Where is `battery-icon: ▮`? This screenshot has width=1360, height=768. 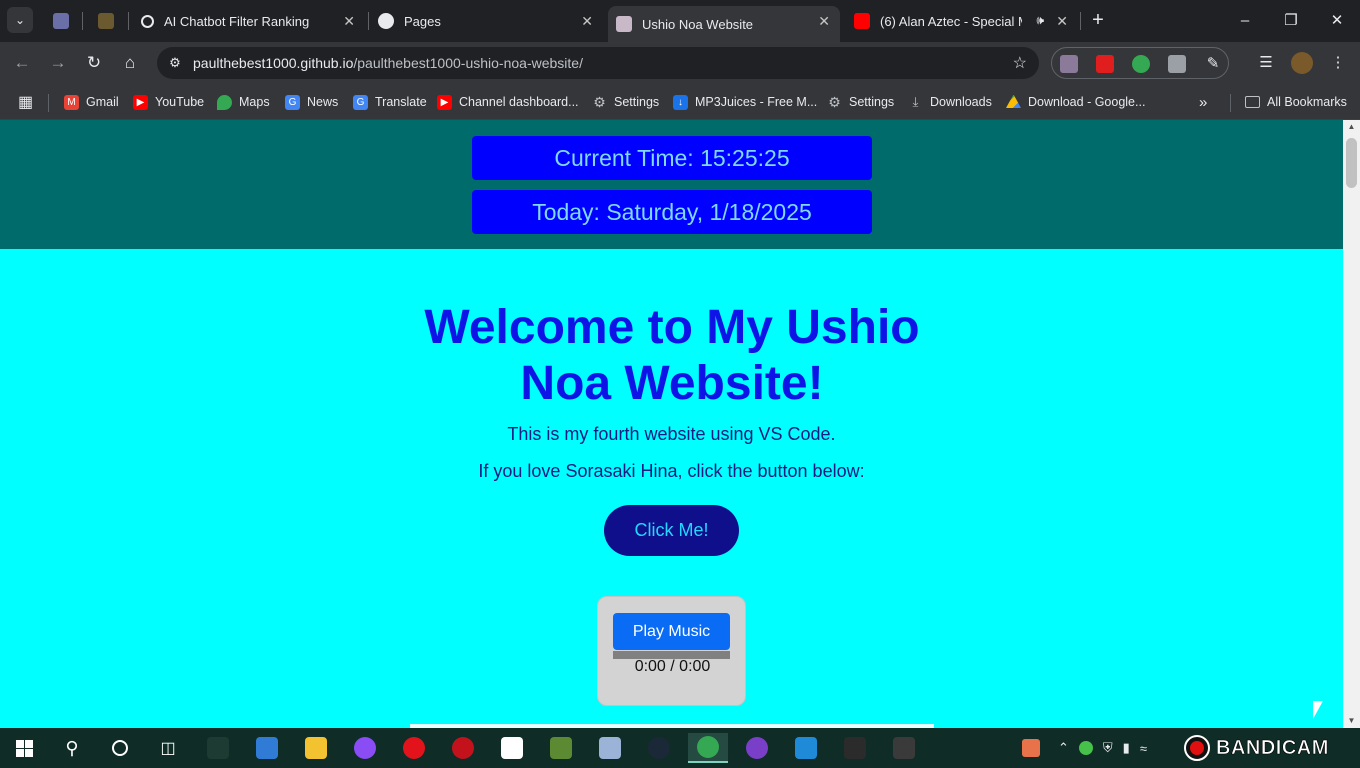 battery-icon: ▮ is located at coordinates (1126, 748).